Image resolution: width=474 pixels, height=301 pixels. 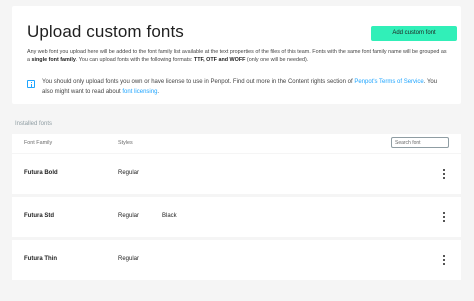 I want to click on info-icon, so click(x=31, y=84).